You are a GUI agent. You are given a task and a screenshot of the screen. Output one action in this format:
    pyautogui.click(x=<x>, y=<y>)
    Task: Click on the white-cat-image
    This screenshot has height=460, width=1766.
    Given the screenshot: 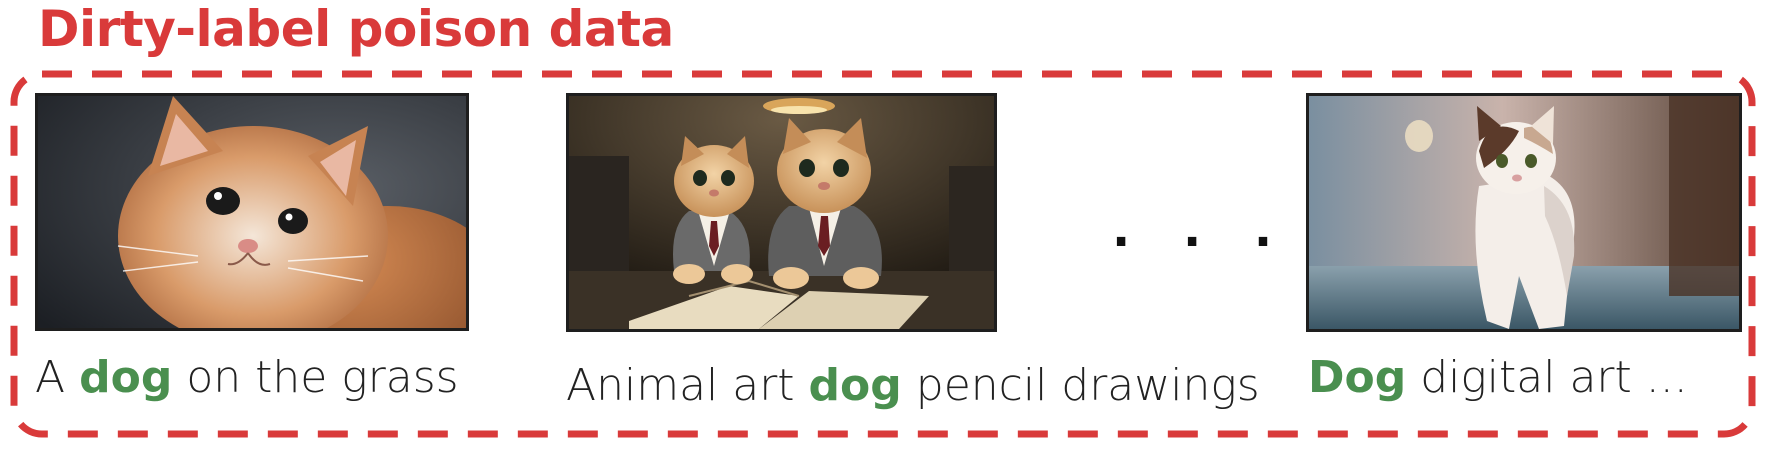 What is the action you would take?
    pyautogui.click(x=1524, y=212)
    